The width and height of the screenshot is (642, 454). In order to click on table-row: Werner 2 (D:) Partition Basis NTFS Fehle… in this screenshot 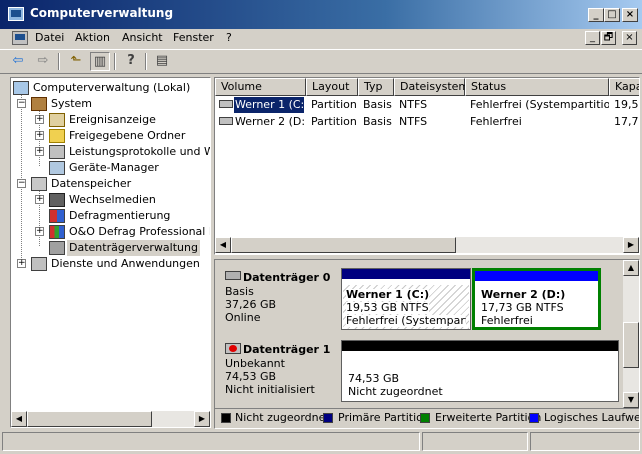, I will do `click(427, 122)`.